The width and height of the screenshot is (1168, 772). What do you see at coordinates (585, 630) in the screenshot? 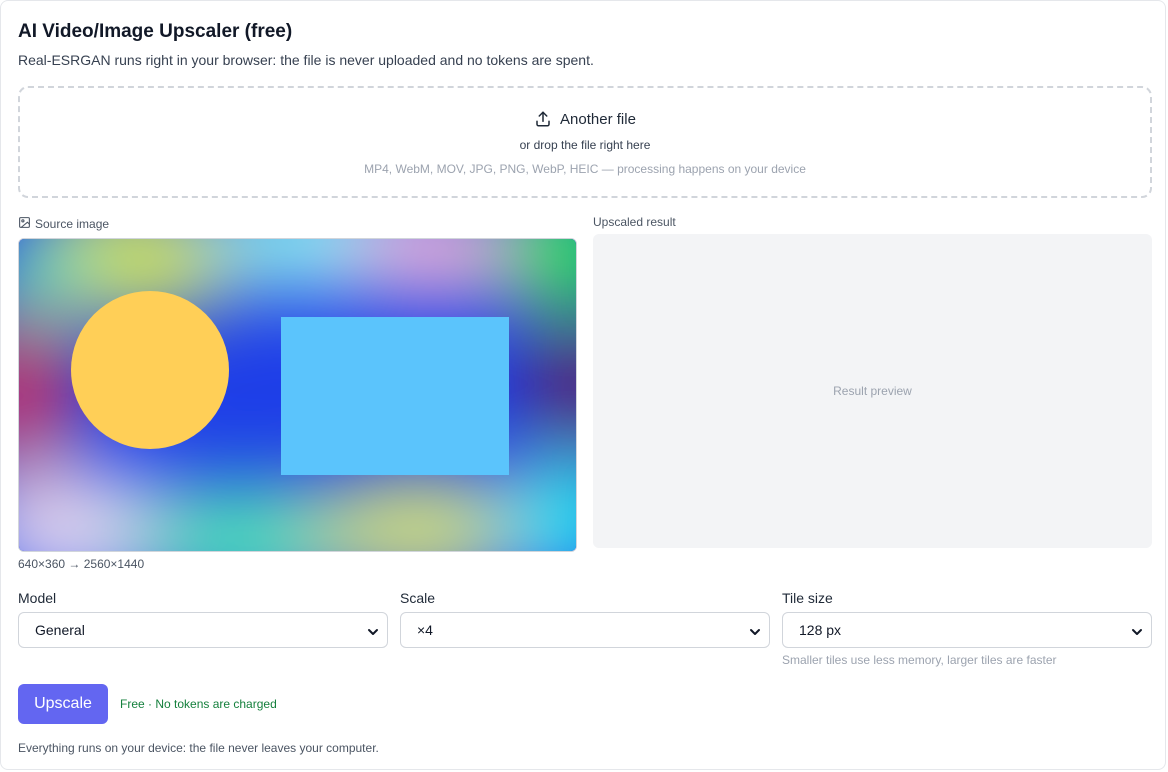
I see `scale-select: ×4` at bounding box center [585, 630].